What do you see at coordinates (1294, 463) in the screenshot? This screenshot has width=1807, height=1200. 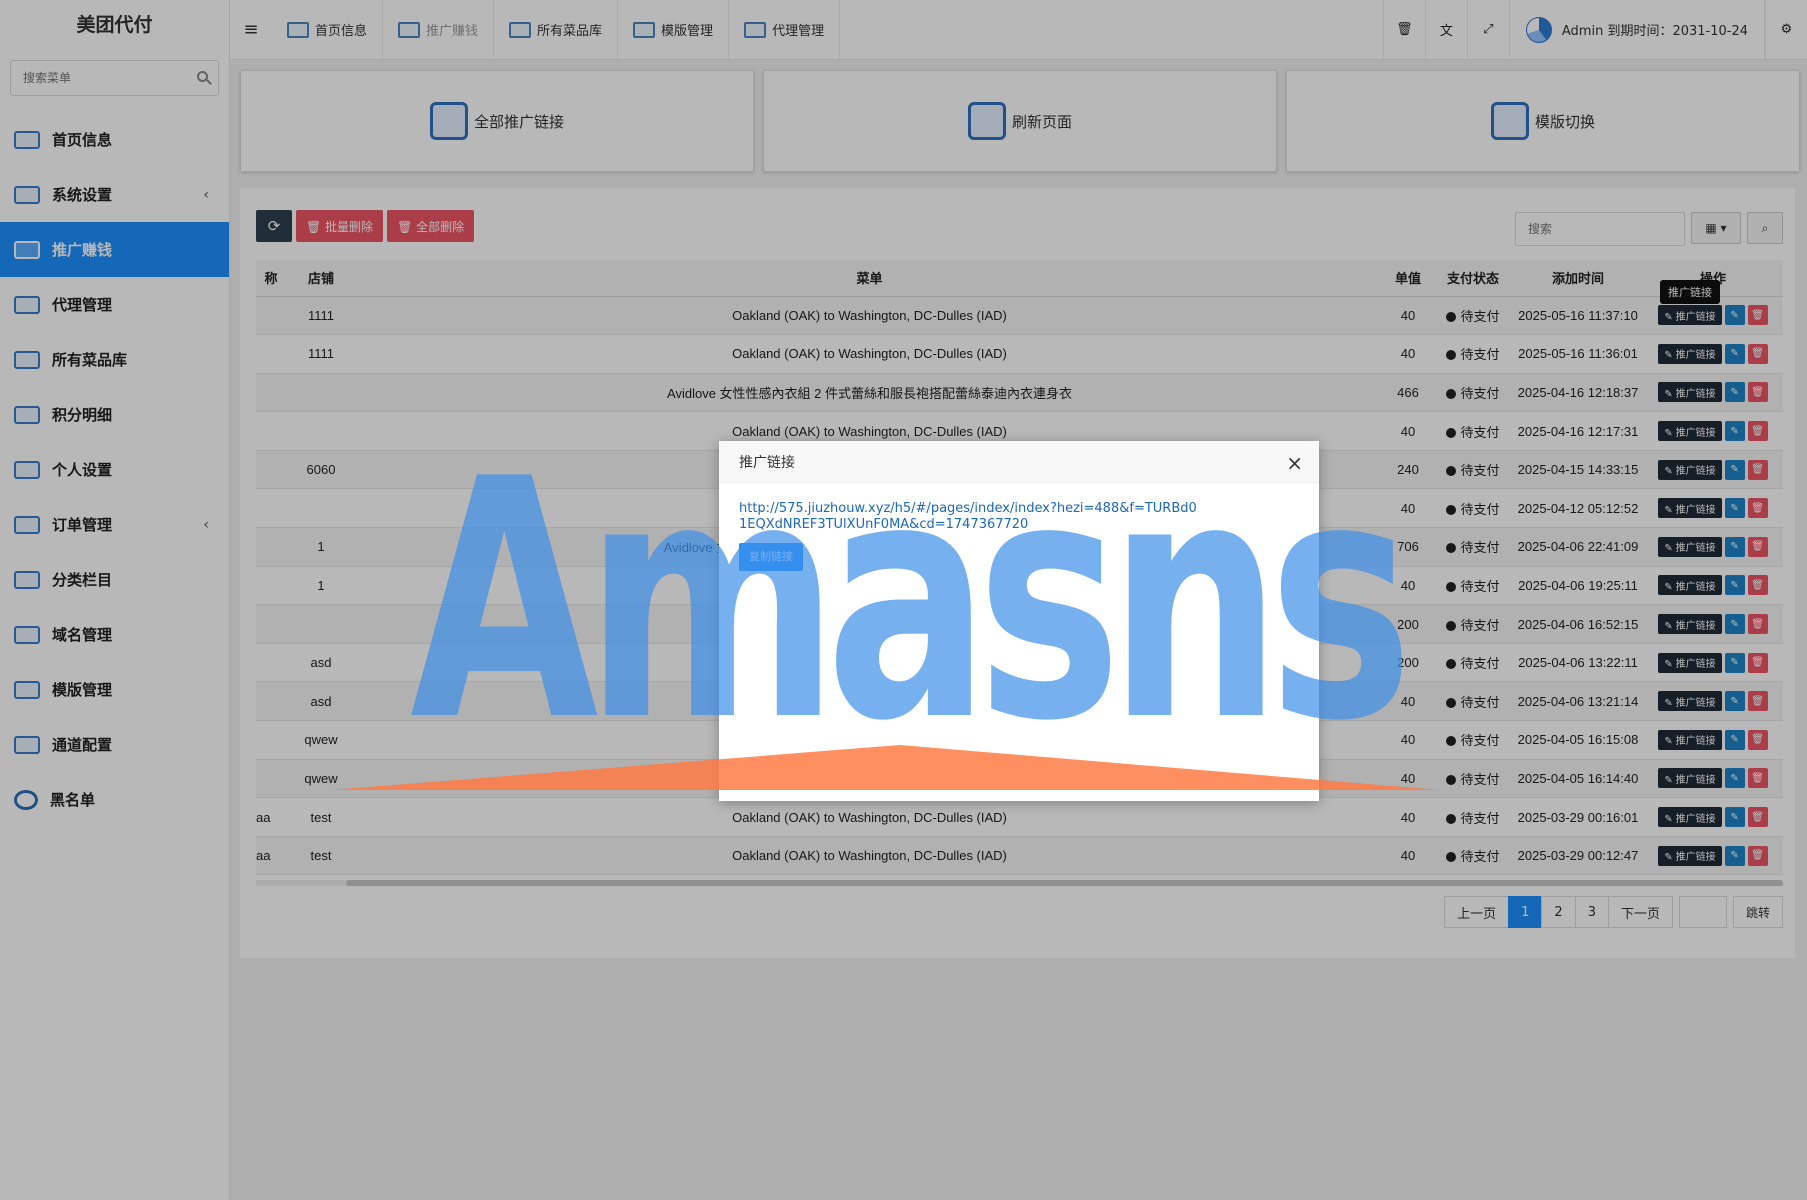 I see `close-icon: ×` at bounding box center [1294, 463].